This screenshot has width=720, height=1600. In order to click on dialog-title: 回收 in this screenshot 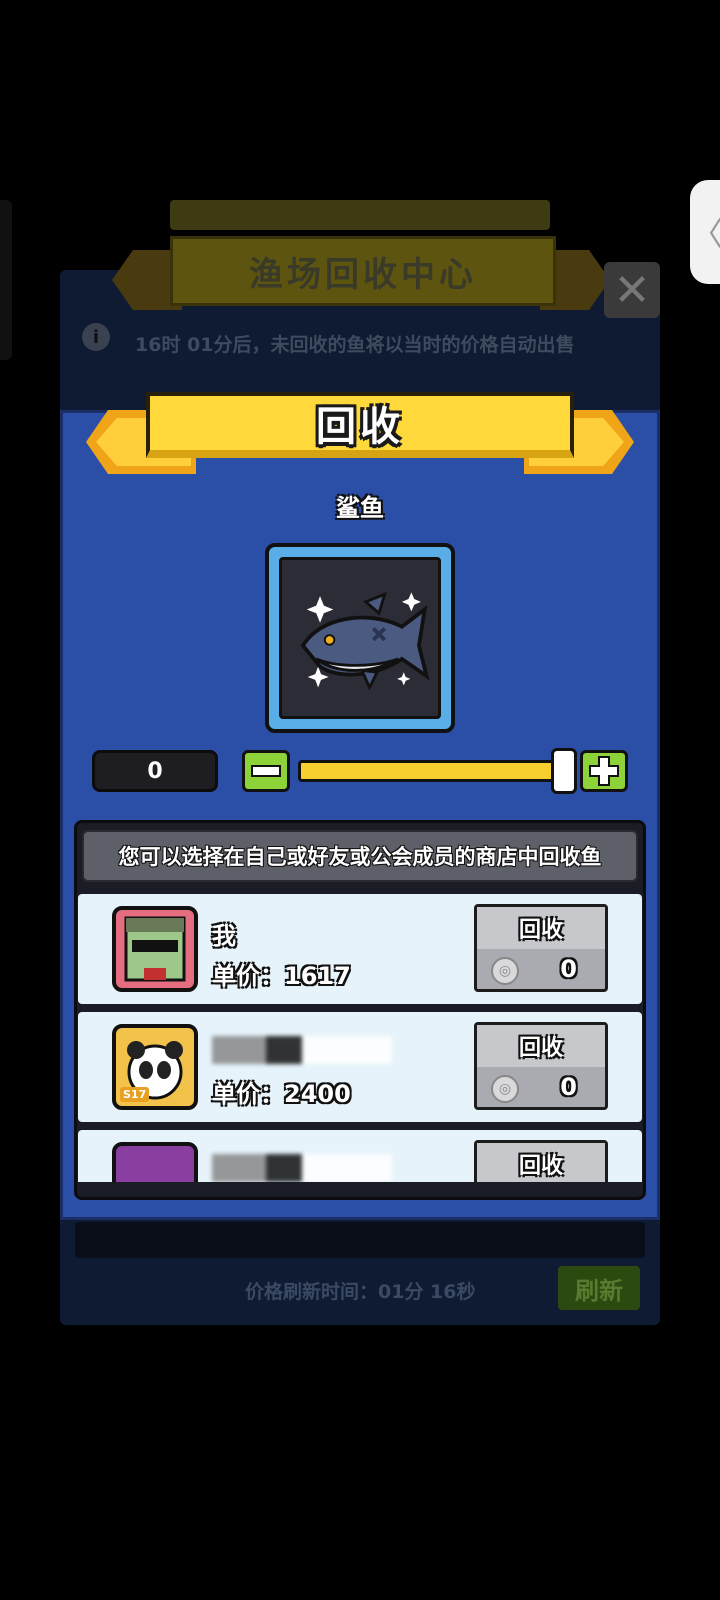, I will do `click(360, 427)`.